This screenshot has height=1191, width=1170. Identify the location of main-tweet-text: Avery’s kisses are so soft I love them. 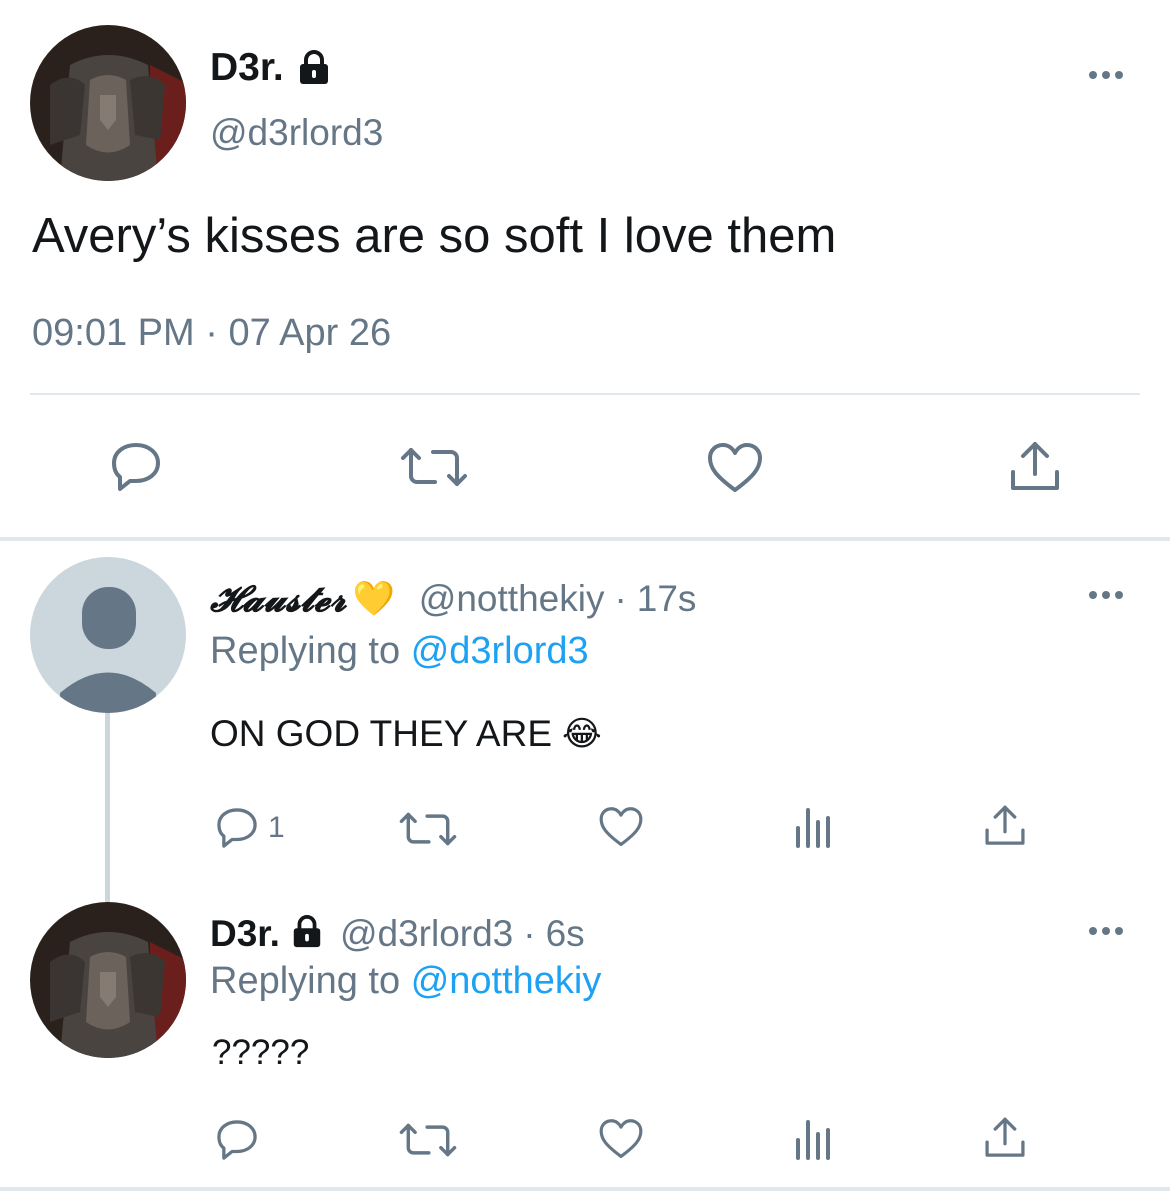
(434, 236).